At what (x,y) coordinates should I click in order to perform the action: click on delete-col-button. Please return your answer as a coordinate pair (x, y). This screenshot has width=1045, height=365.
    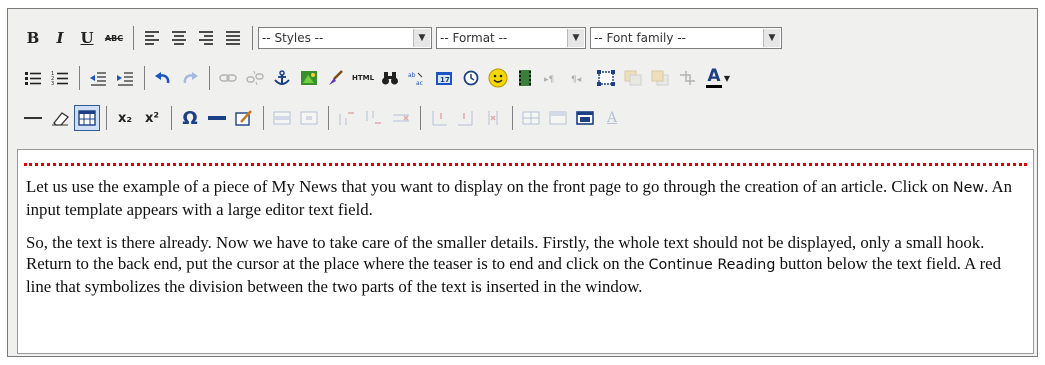
    Looking at the image, I should click on (493, 118).